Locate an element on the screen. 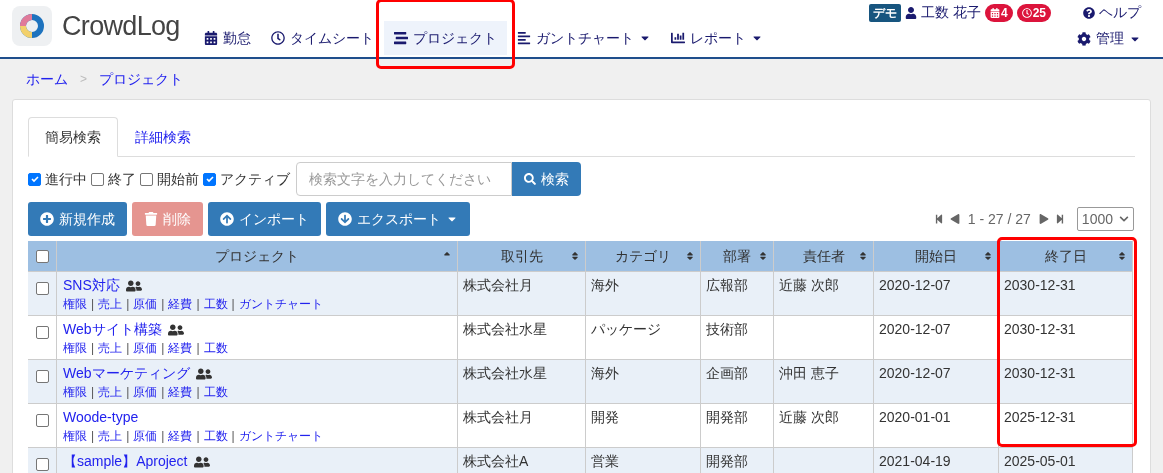 Image resolution: width=1163 pixels, height=473 pixels. page-size-select: 1000 is located at coordinates (1105, 219).